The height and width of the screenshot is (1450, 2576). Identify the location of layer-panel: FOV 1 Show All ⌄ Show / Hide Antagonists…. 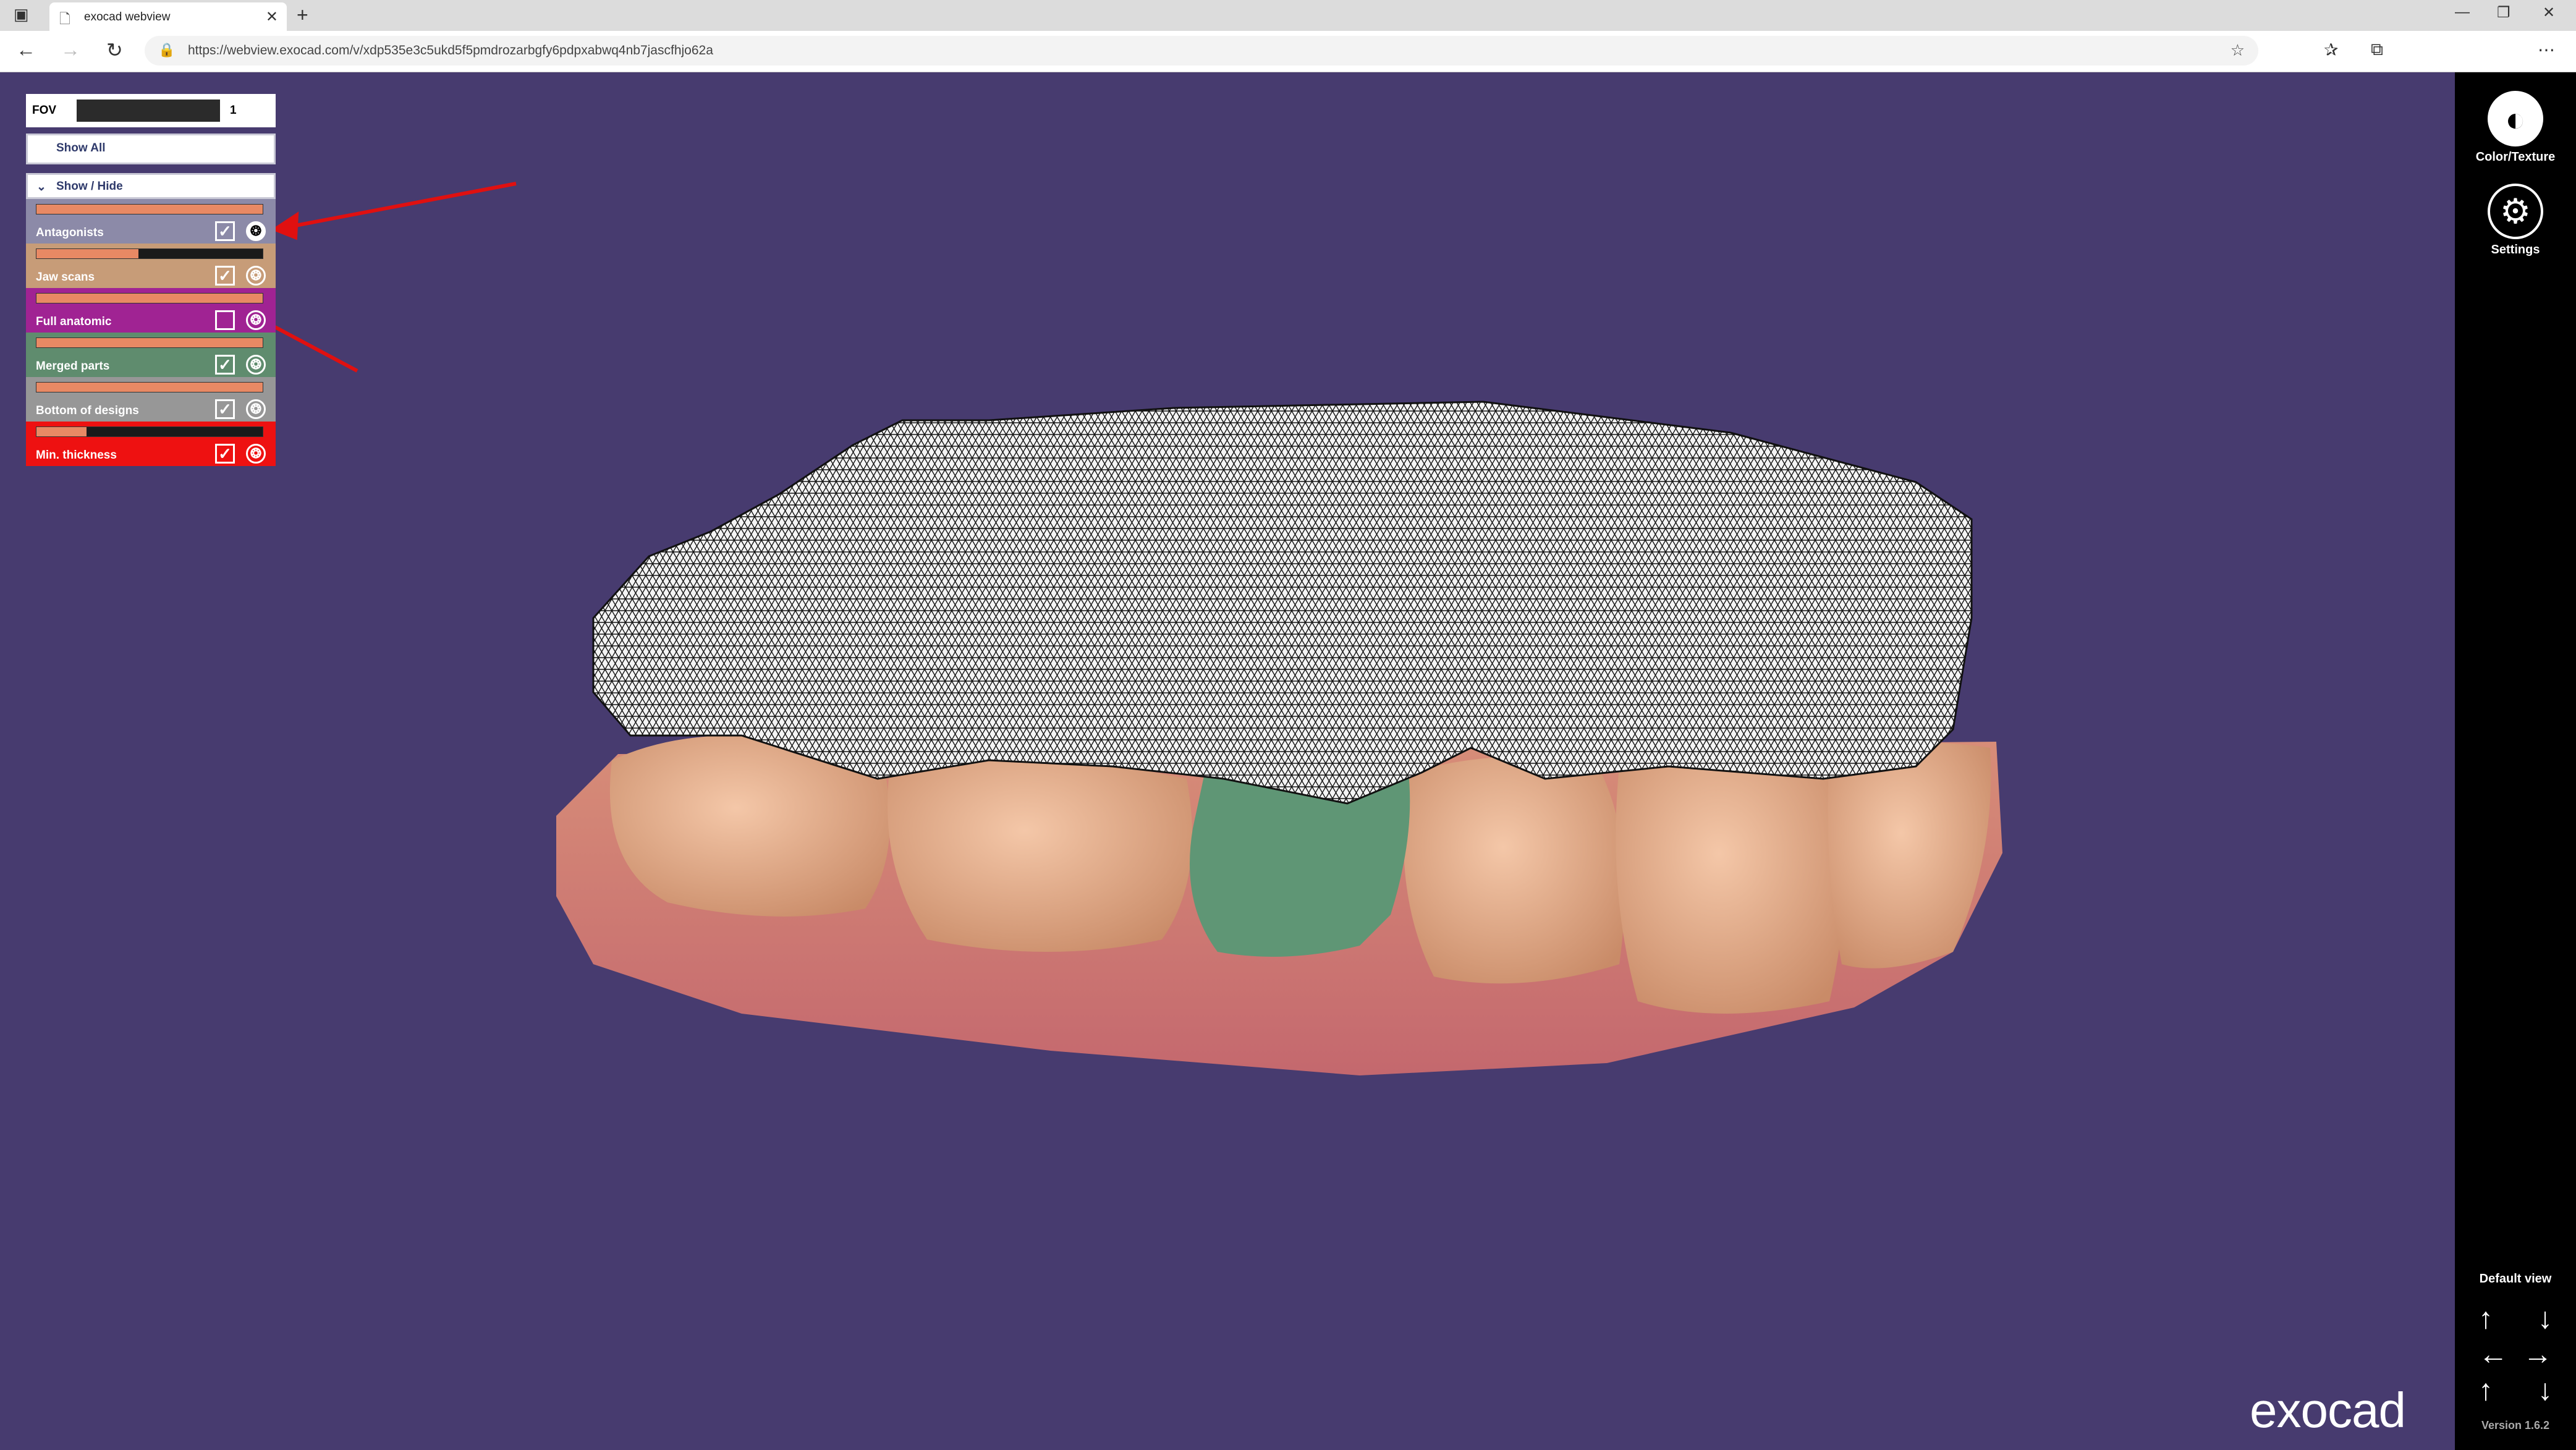
(151, 280).